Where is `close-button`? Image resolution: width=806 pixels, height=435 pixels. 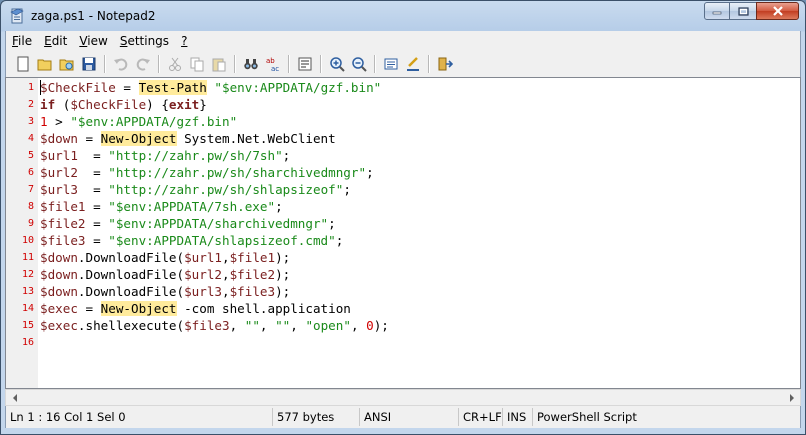 close-button is located at coordinates (777, 11).